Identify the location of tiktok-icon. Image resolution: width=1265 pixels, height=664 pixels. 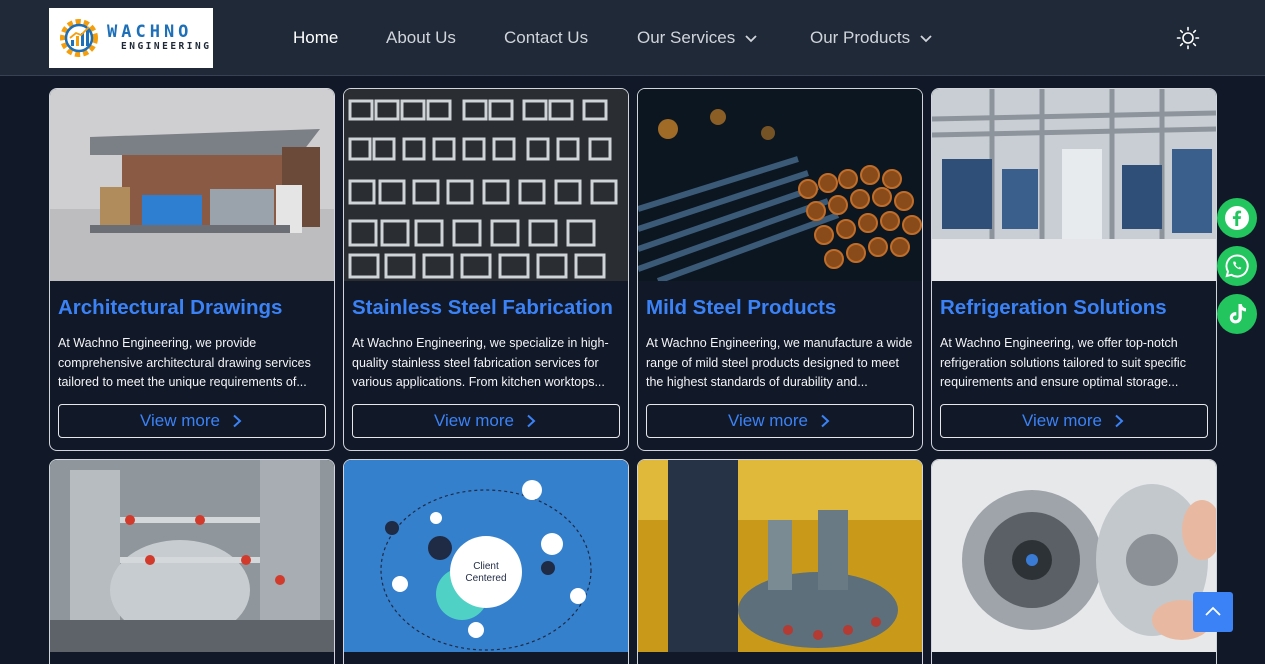
(1237, 314).